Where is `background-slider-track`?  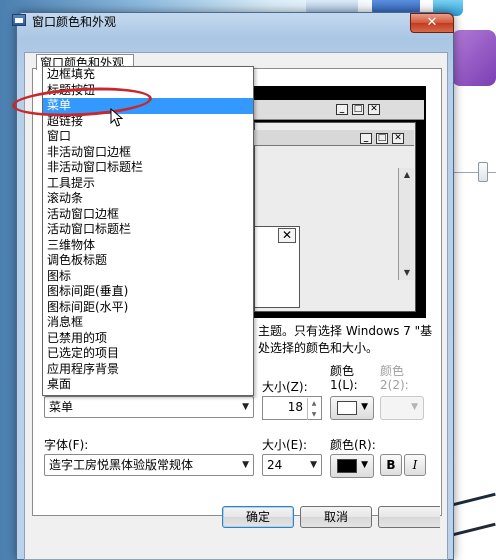 background-slider-track is located at coordinates (472, 172).